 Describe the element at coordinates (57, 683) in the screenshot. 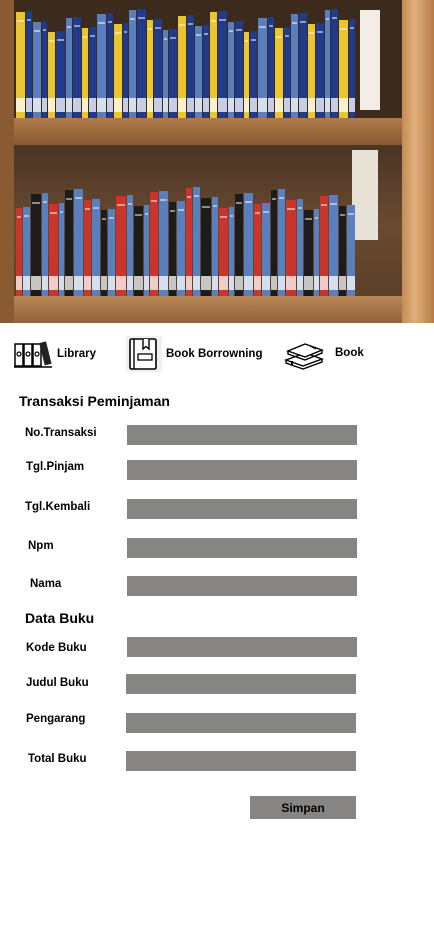

I see `judul-buku-label: Judul Buku` at that location.